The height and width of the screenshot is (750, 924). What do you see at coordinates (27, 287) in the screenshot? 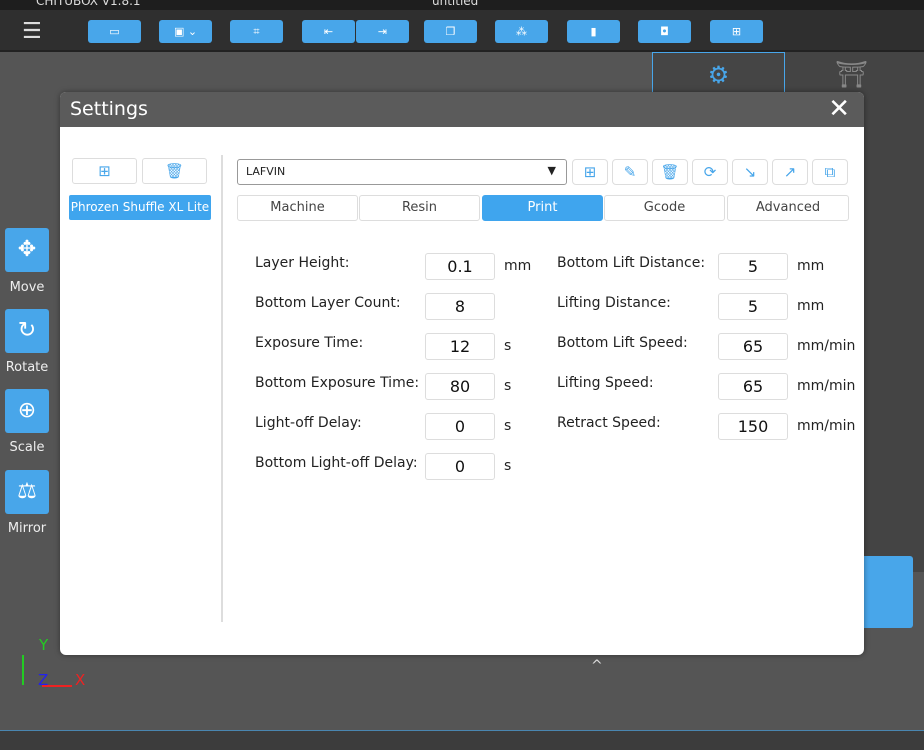
I see `move-label: Move` at bounding box center [27, 287].